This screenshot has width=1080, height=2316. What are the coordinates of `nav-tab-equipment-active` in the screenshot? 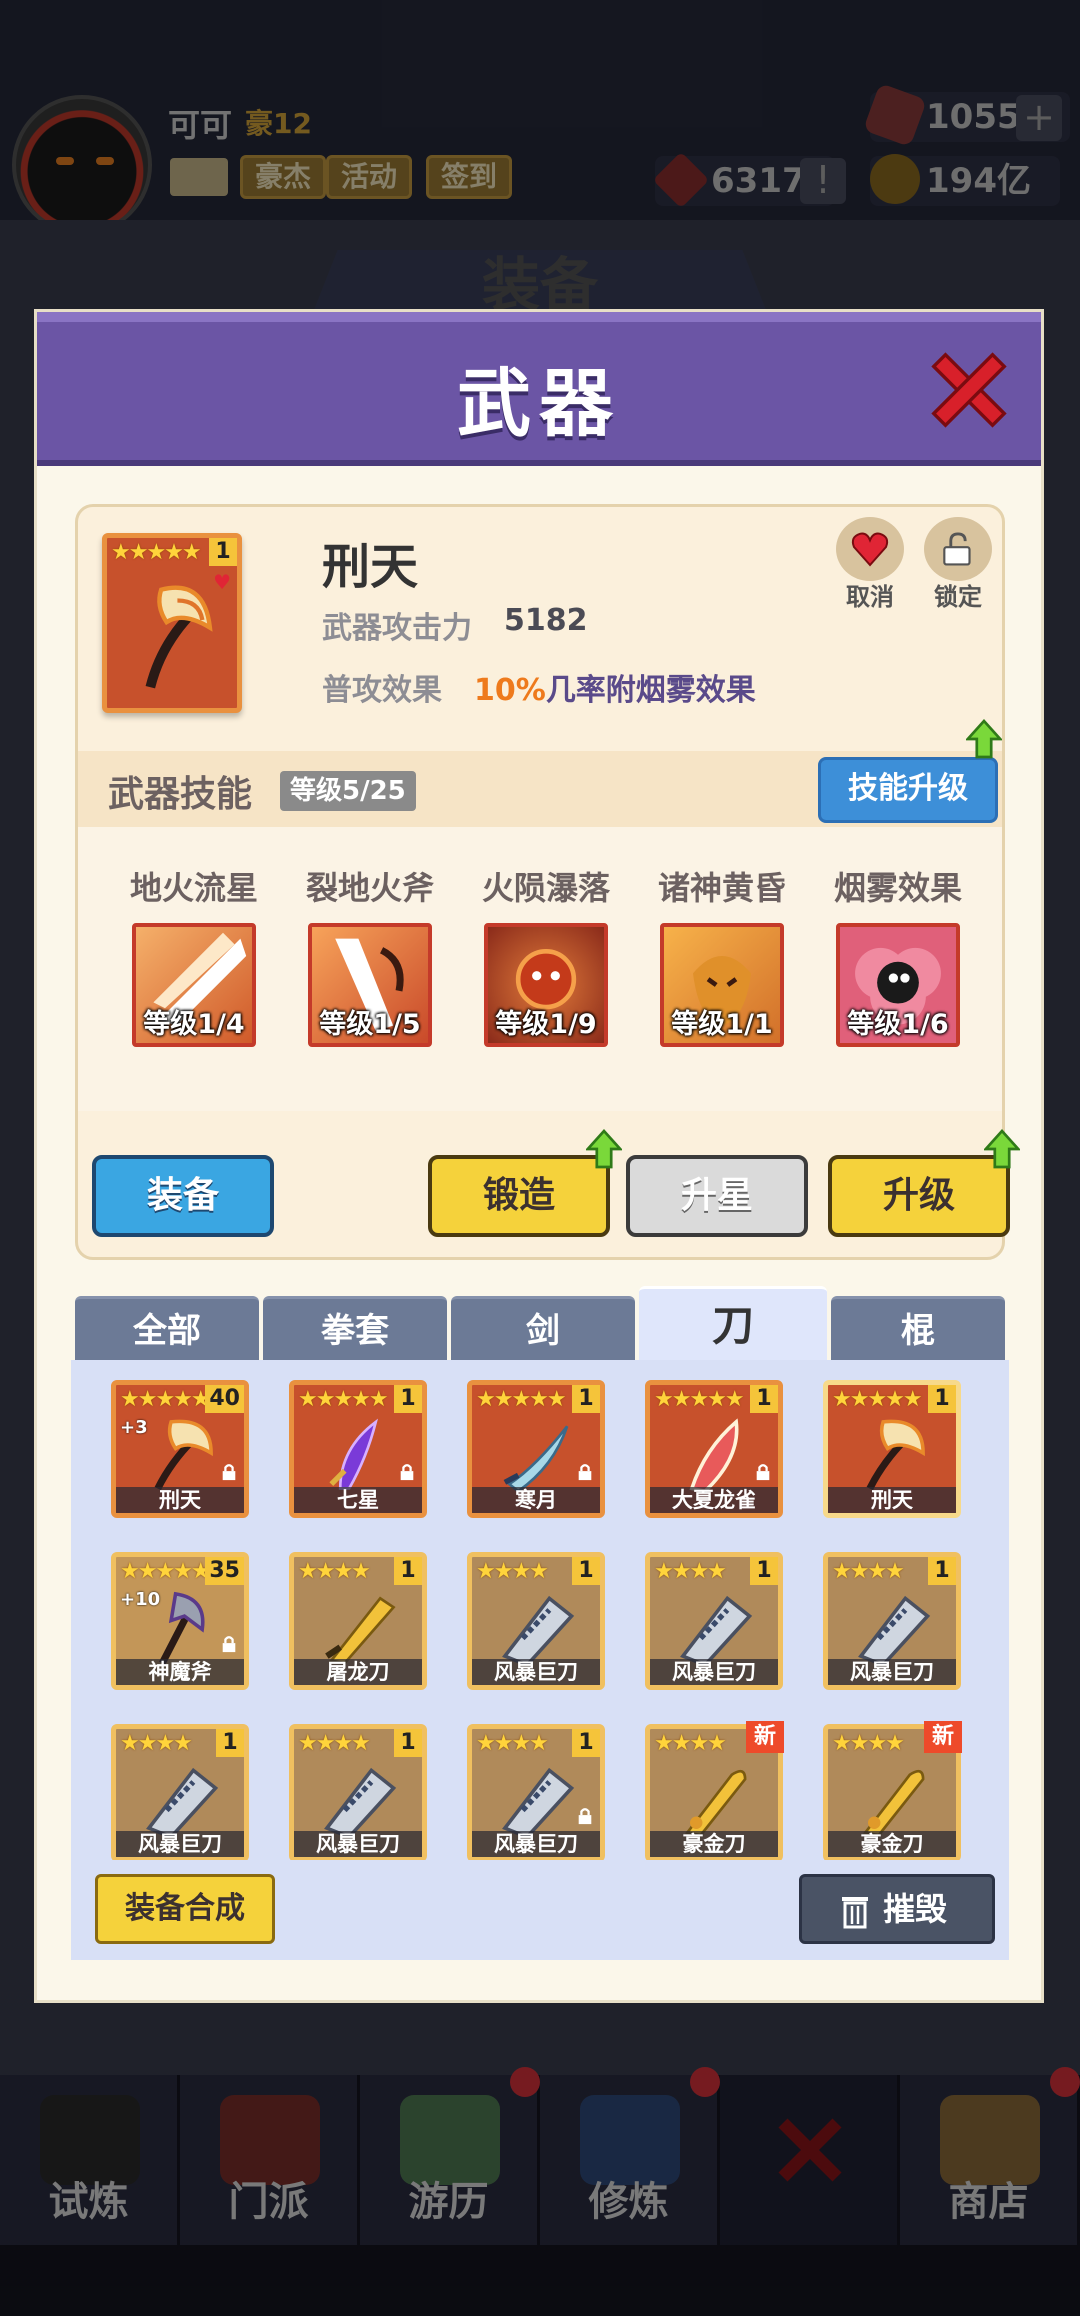 It's located at (810, 2160).